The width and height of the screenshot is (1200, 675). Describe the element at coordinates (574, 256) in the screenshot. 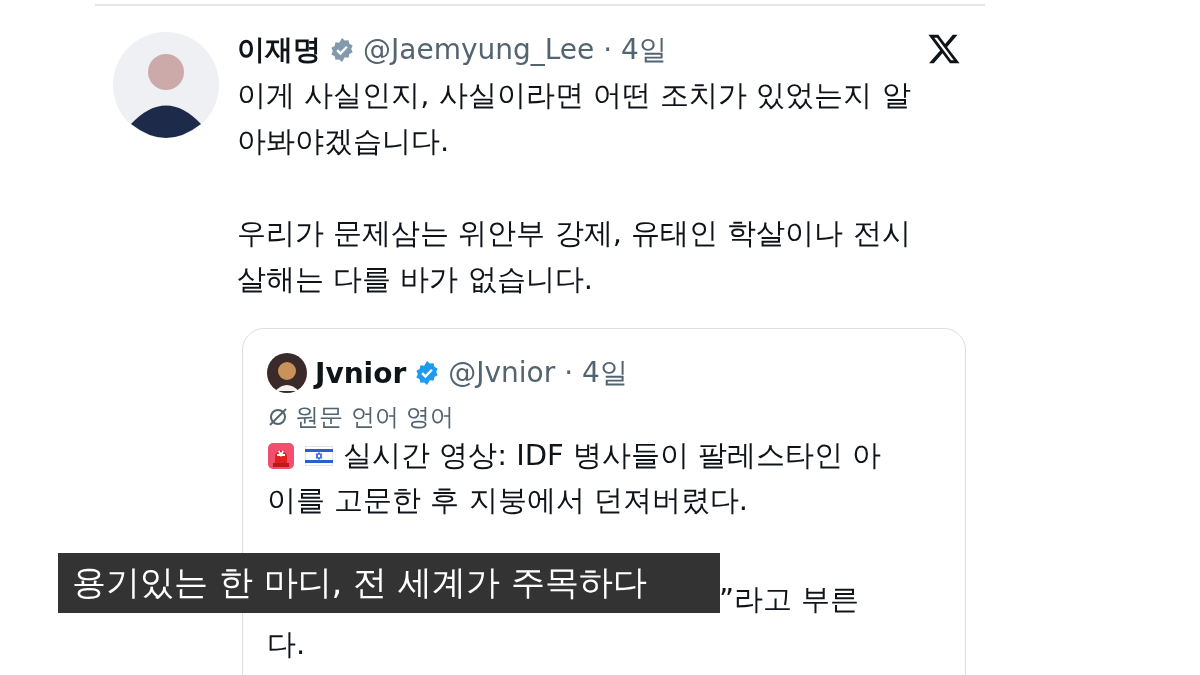

I see `post-text: 우리가 문제삼는 위안부 강제, 유태인 학살이나 전시 살해는 다를 바가 없습니다.` at that location.